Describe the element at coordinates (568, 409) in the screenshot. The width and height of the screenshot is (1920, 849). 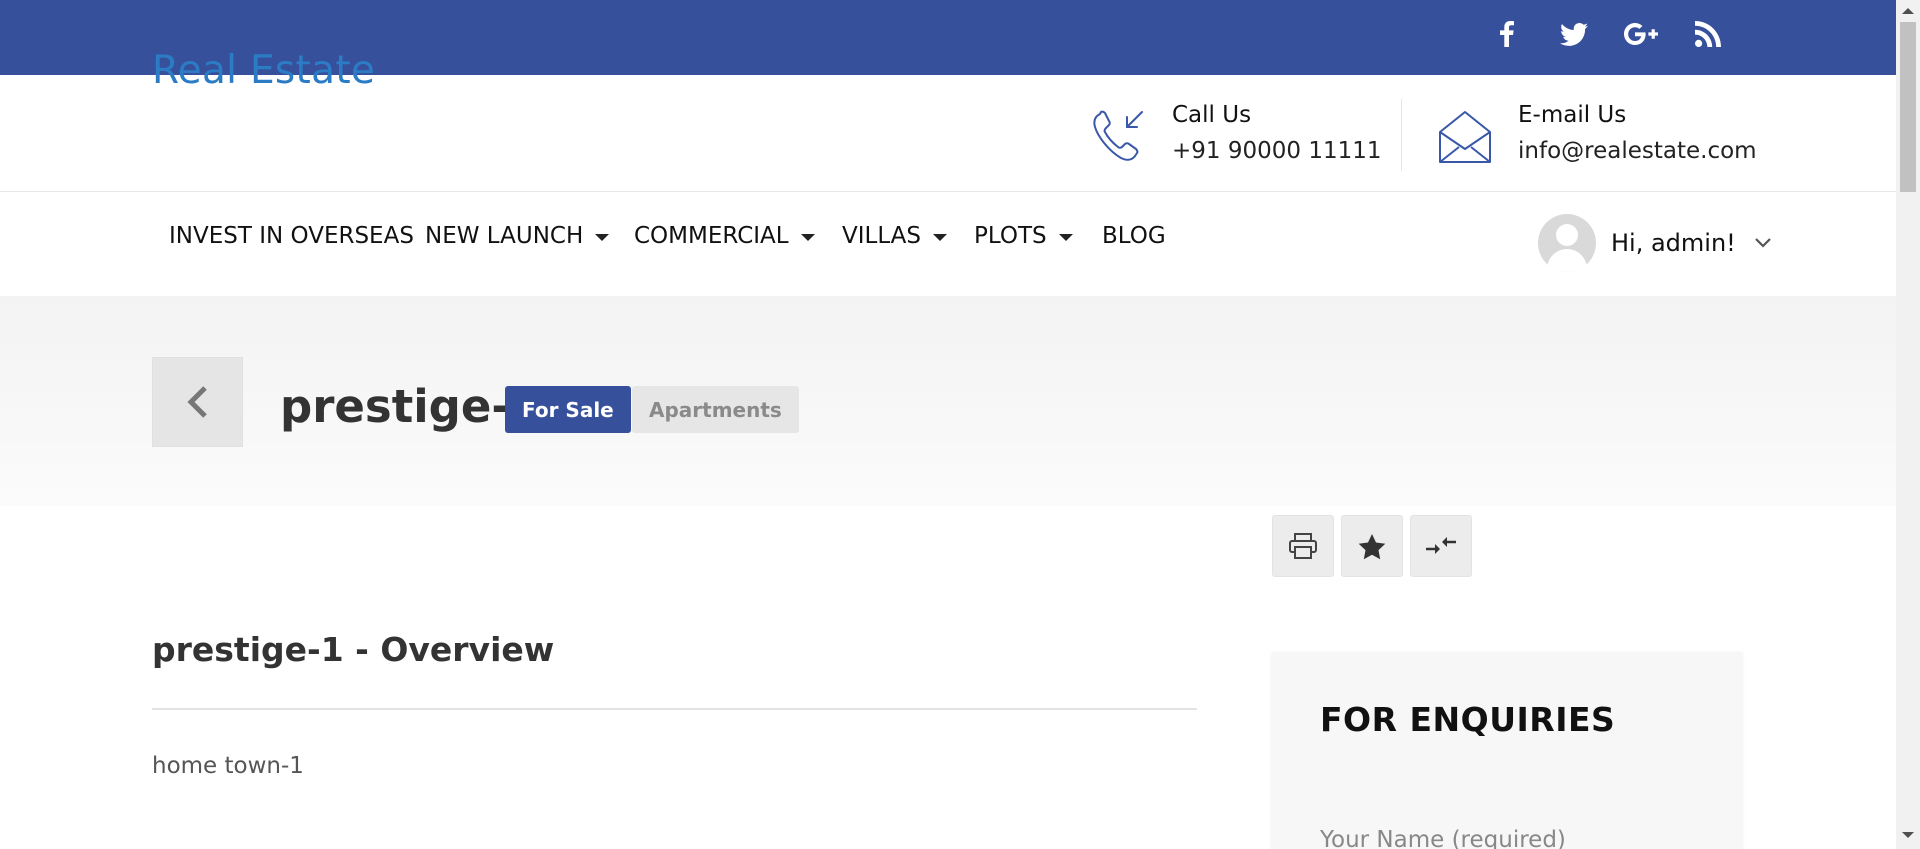
I see `status-badge: For Sale` at that location.